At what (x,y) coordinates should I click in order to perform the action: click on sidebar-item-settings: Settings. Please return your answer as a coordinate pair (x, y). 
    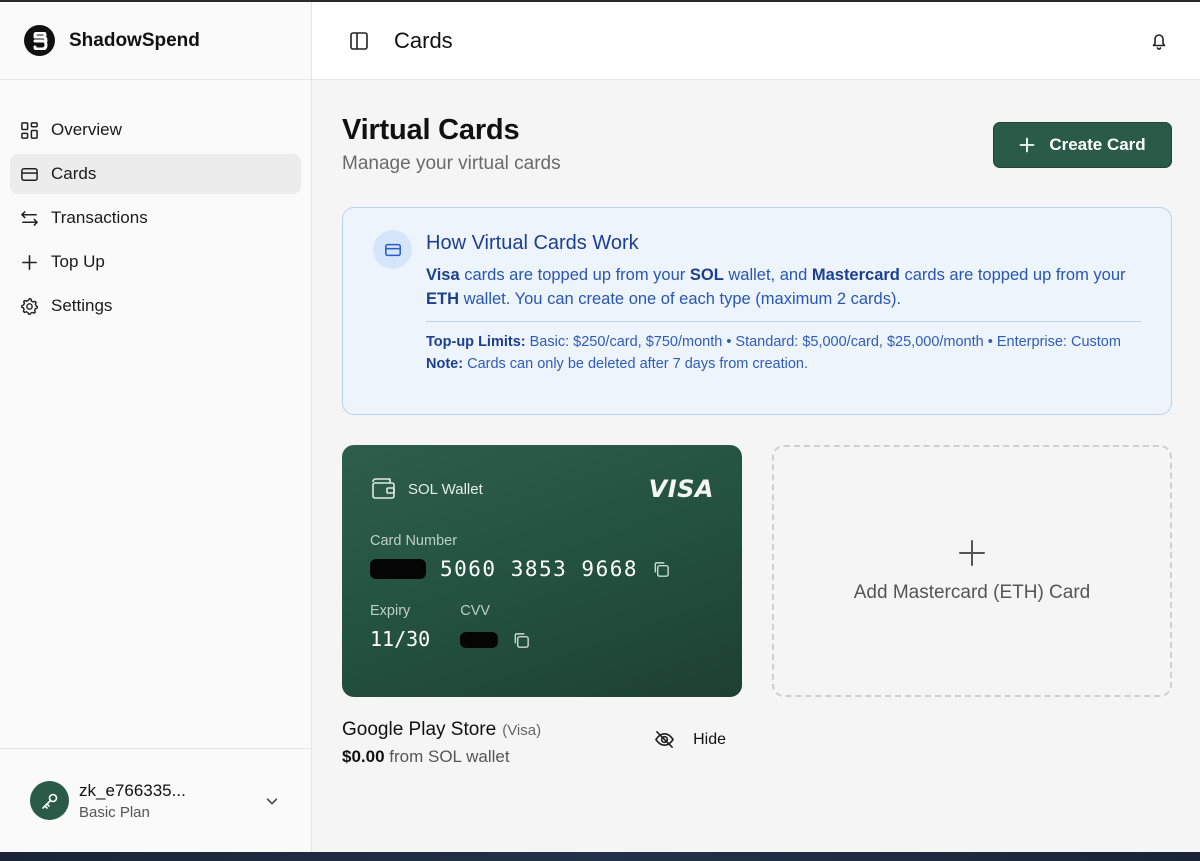
    Looking at the image, I should click on (155, 306).